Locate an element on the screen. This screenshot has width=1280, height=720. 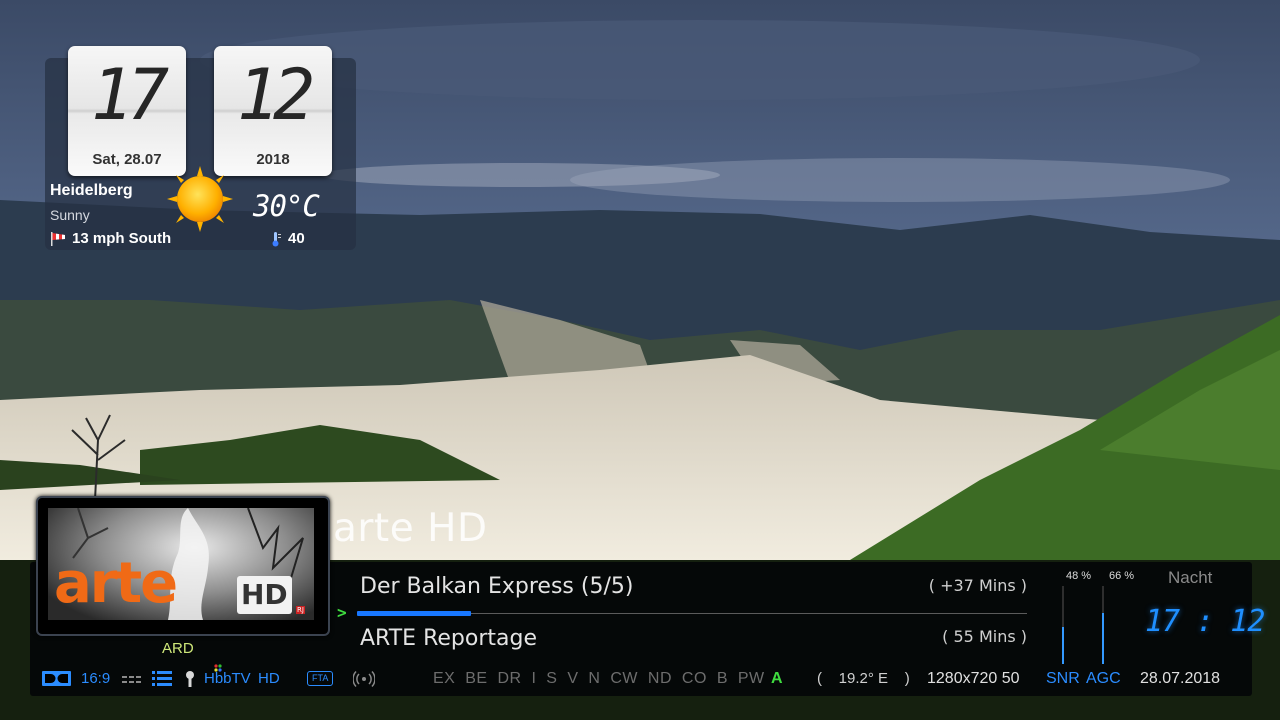
sun-icon is located at coordinates (200, 199).